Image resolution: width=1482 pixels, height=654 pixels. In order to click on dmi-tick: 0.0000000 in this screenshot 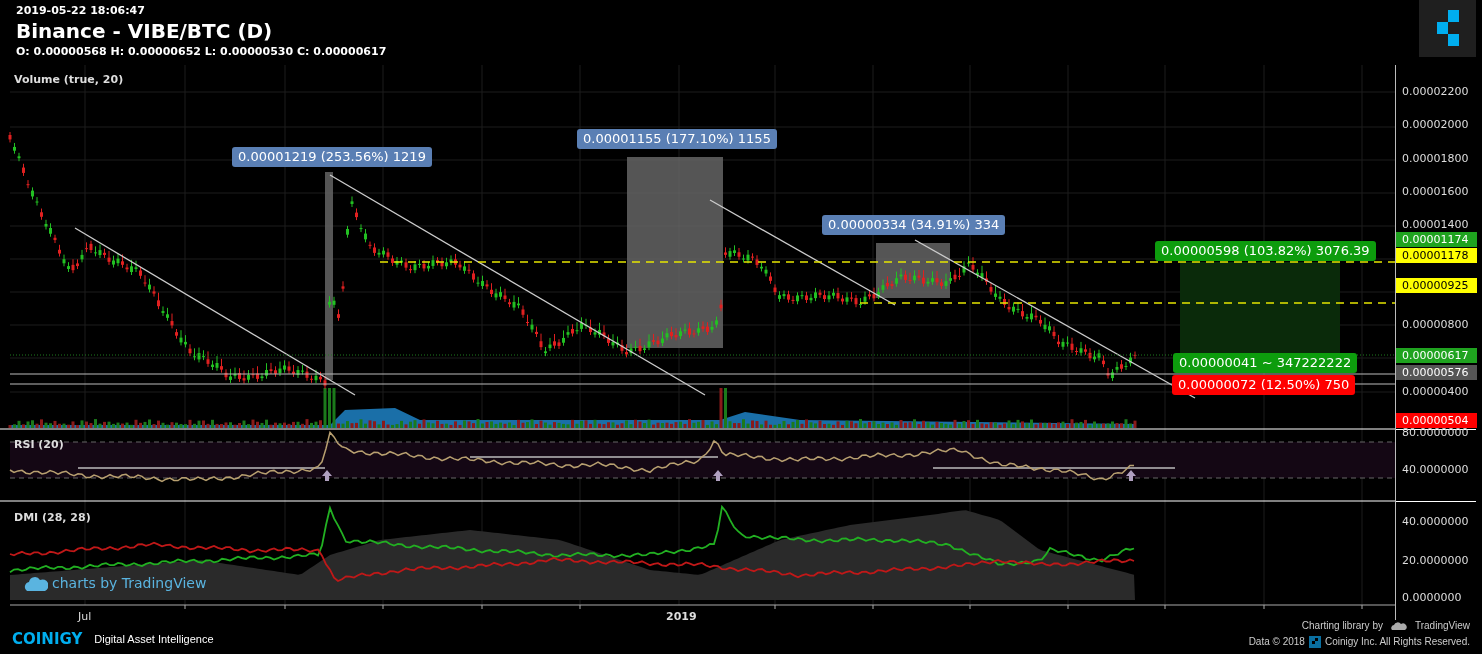, I will do `click(1432, 598)`.